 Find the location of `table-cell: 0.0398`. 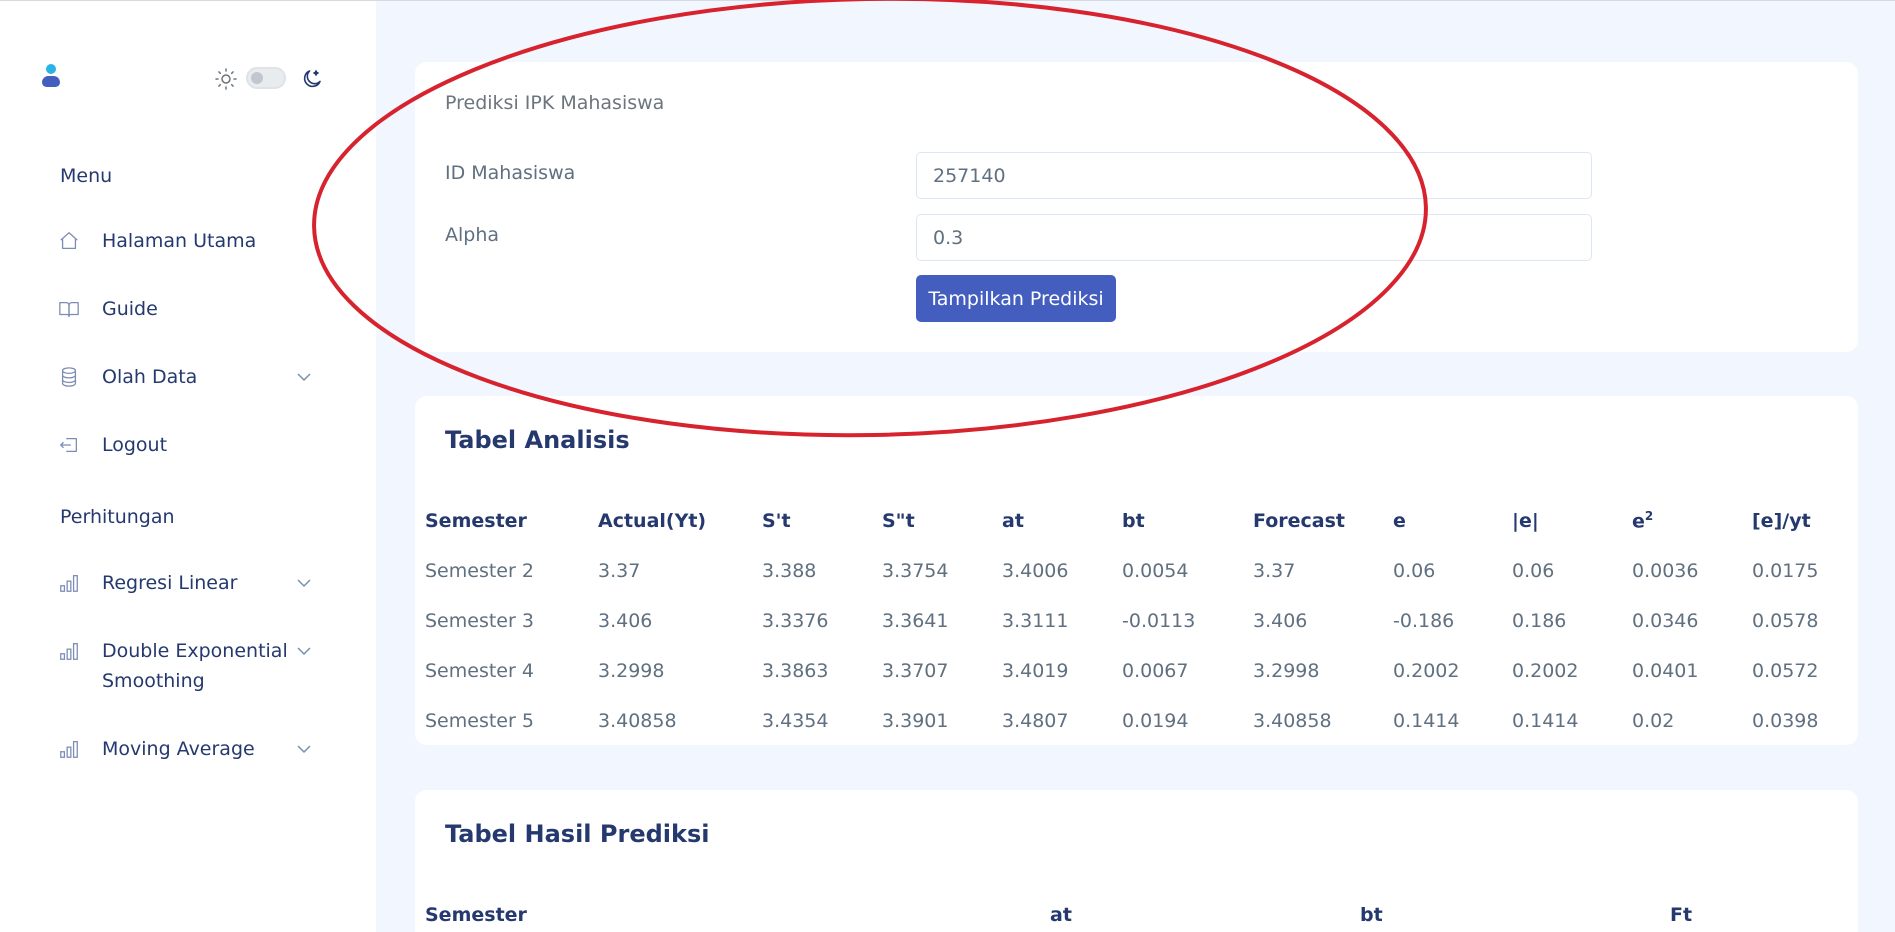

table-cell: 0.0398 is located at coordinates (1785, 721).